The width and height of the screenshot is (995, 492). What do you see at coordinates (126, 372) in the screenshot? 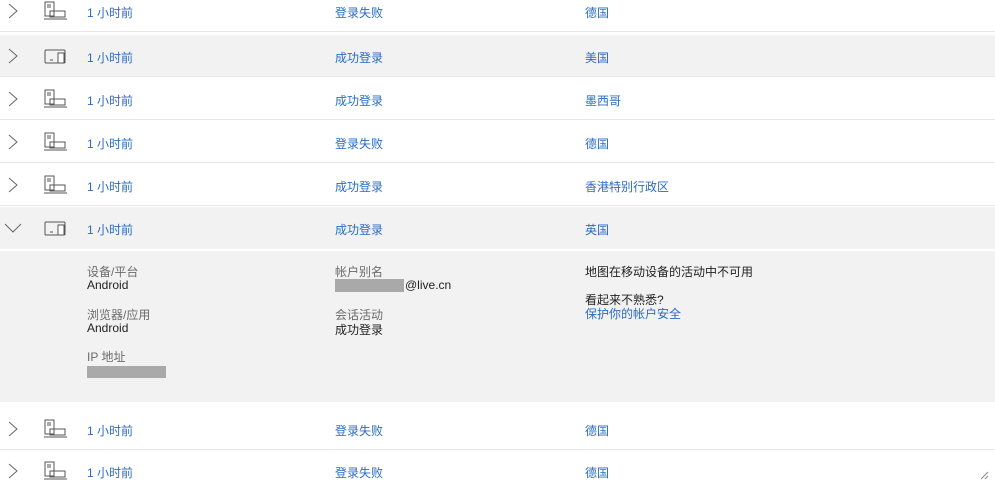
I see `ip-address-redacted` at bounding box center [126, 372].